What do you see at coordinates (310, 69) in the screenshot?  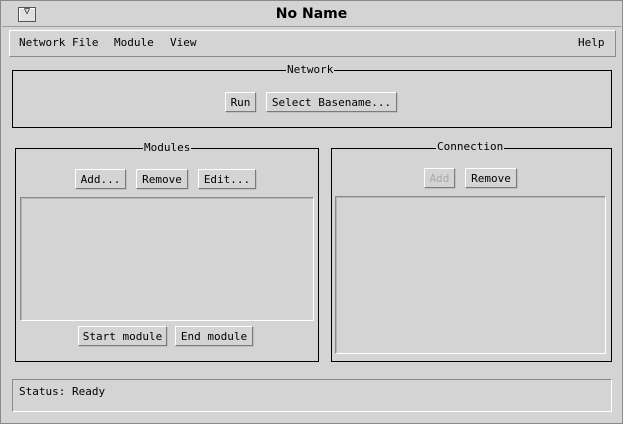 I see `network-group-title: Network` at bounding box center [310, 69].